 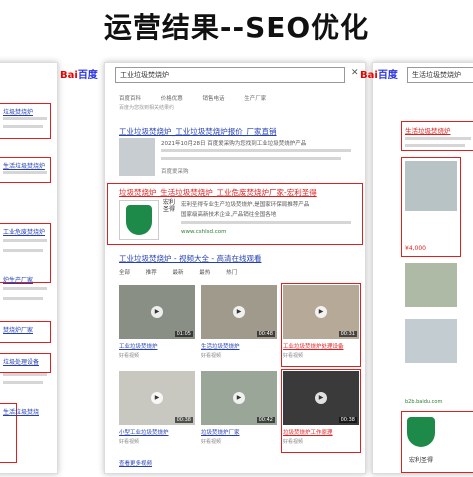 What do you see at coordinates (147, 108) in the screenshot?
I see `result-stat: 百度为您找到相关结果约` at bounding box center [147, 108].